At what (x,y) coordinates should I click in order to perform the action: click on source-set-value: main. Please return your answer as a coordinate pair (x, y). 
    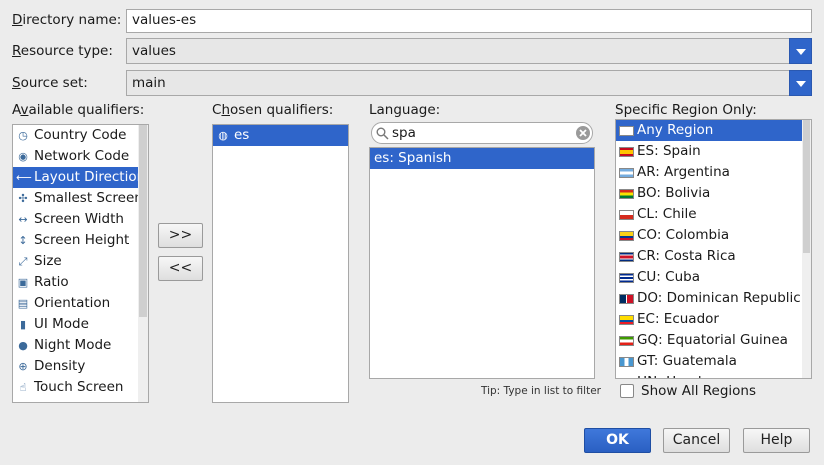
    Looking at the image, I should click on (149, 83).